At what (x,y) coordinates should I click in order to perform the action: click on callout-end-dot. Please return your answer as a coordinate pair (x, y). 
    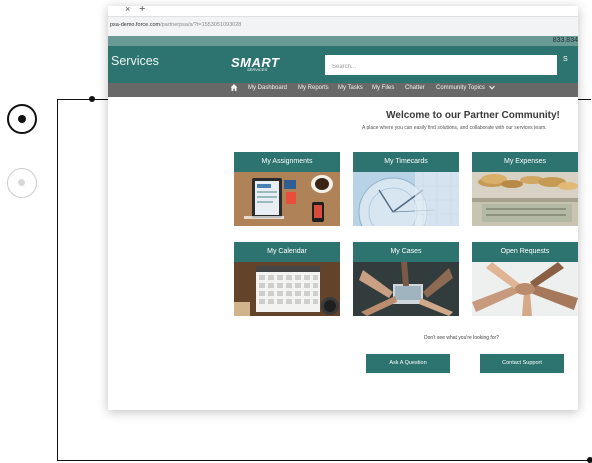
    Looking at the image, I should click on (589, 460).